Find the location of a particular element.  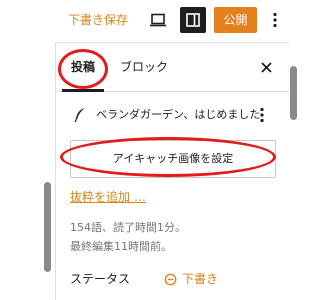

preview-button is located at coordinates (158, 20).